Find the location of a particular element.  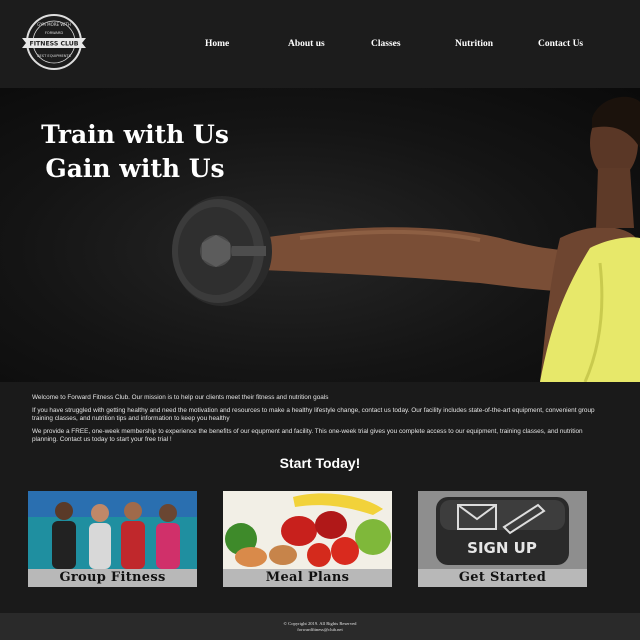

hero-line-2: Gain with Us is located at coordinates (135, 168).